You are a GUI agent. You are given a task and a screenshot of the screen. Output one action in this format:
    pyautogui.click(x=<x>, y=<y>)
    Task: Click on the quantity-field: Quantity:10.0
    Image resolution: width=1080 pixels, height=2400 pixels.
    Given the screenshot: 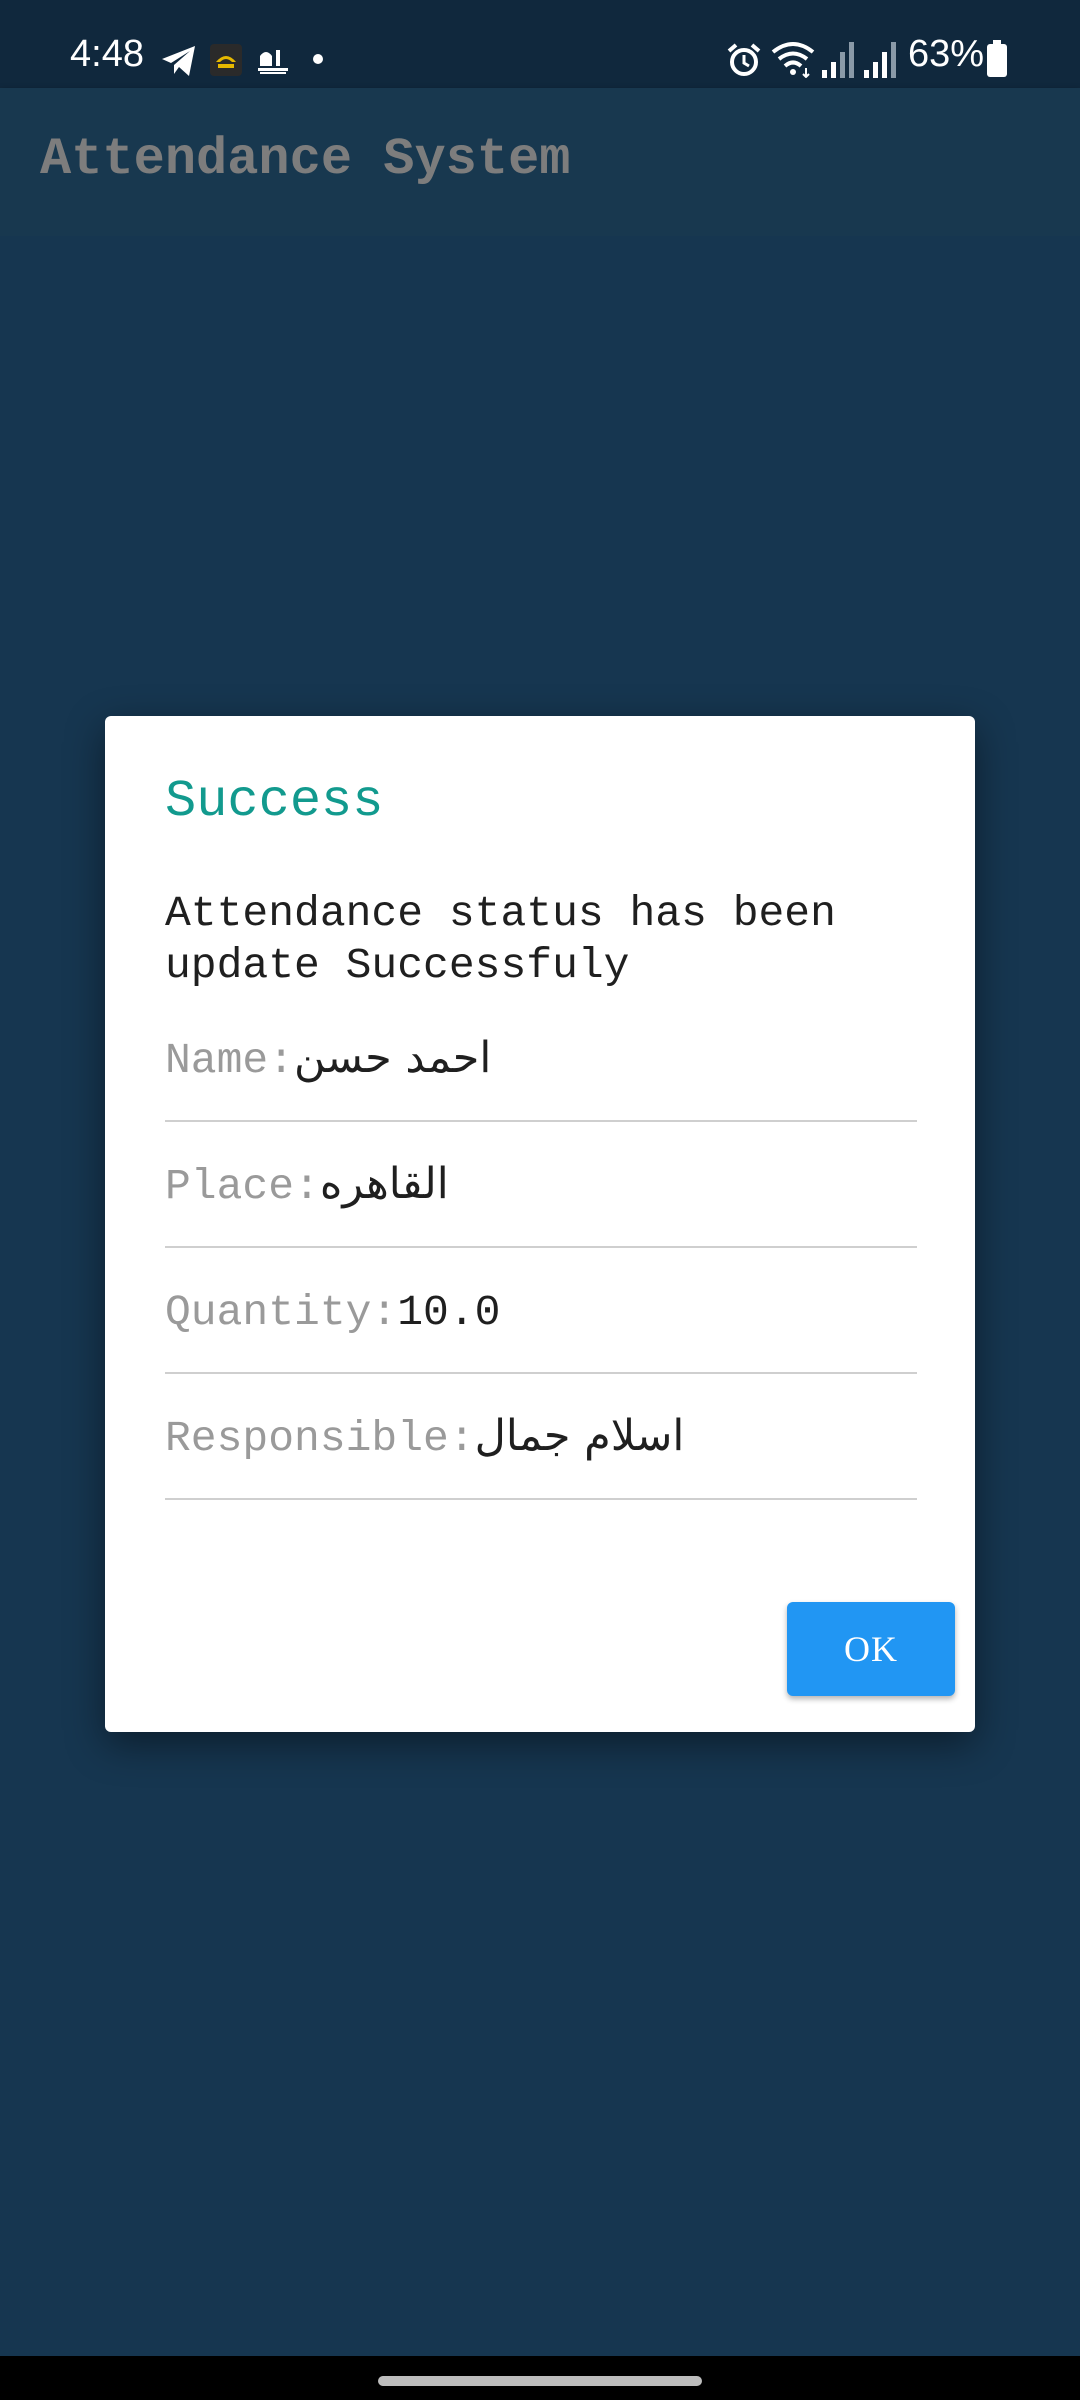 What is the action you would take?
    pyautogui.click(x=541, y=1311)
    